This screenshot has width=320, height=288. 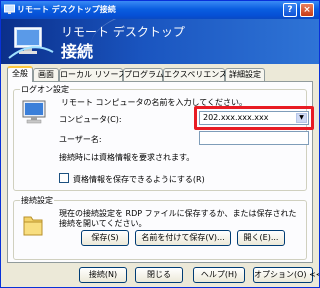 What do you see at coordinates (33, 226) in the screenshot?
I see `folder-icon` at bounding box center [33, 226].